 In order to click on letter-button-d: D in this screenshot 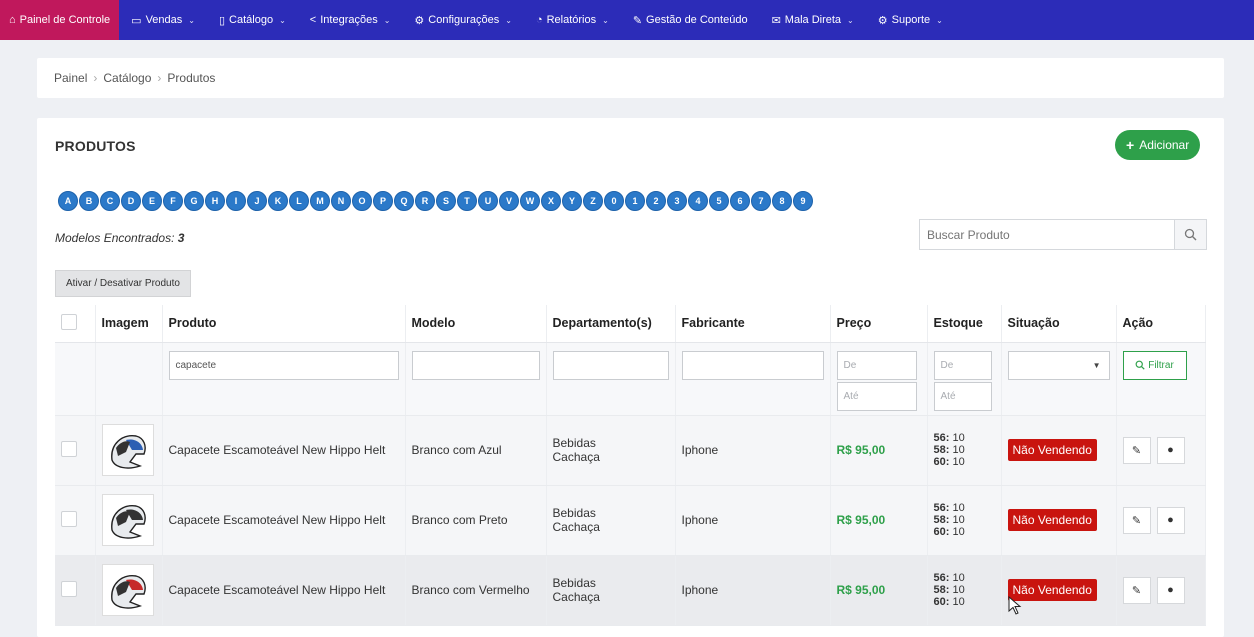, I will do `click(131, 201)`.